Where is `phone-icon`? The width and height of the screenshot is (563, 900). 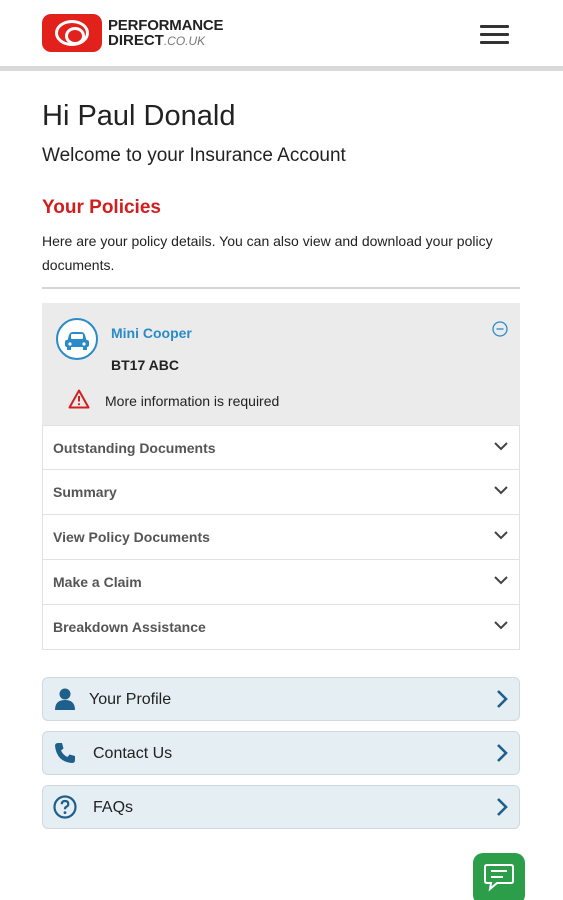 phone-icon is located at coordinates (65, 753).